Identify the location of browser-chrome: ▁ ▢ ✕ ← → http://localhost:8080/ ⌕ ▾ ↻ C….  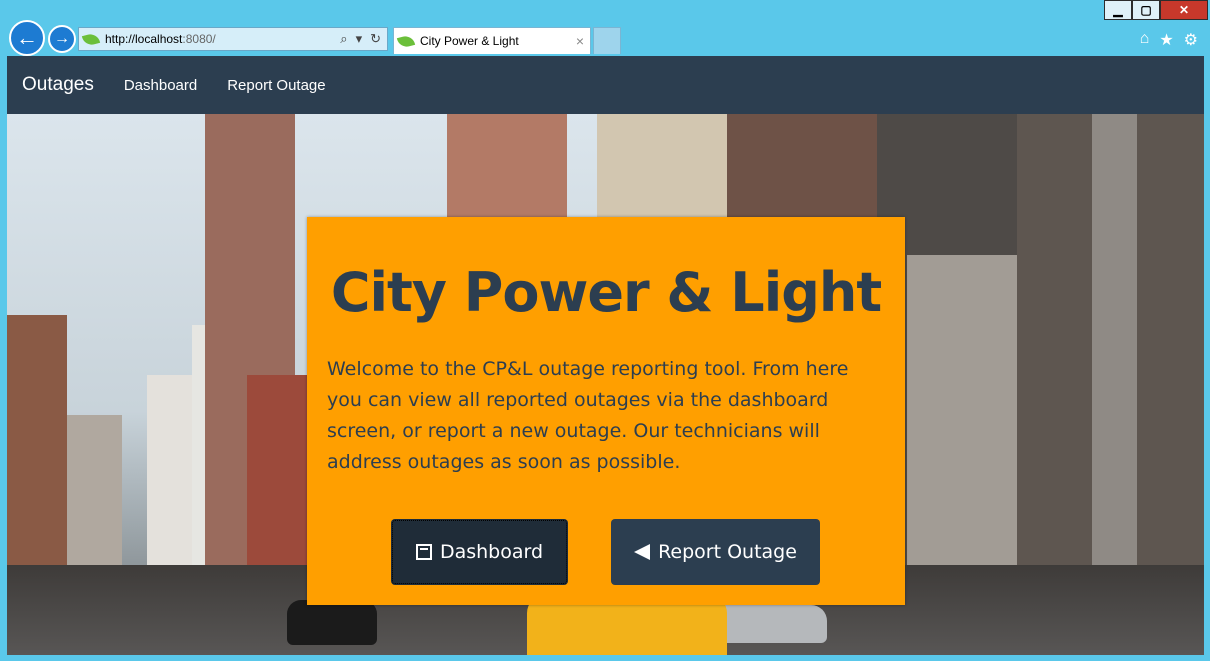
(605, 28).